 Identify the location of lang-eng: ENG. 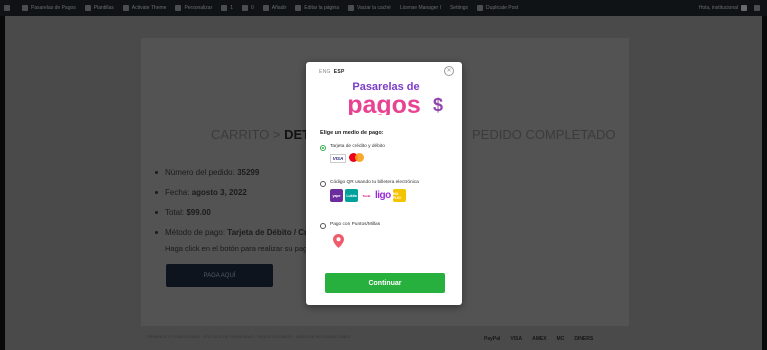
(325, 72).